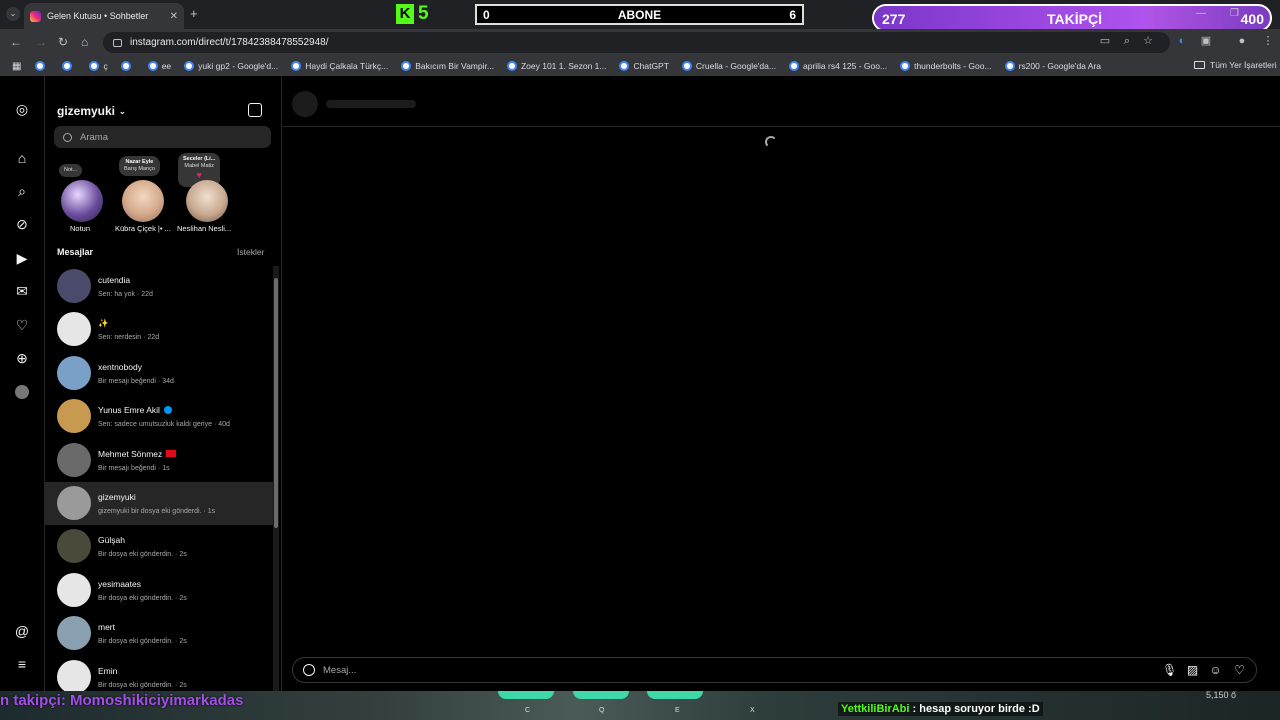 This screenshot has height=720, width=1280. I want to click on close-tab-icon: ✕, so click(174, 16).